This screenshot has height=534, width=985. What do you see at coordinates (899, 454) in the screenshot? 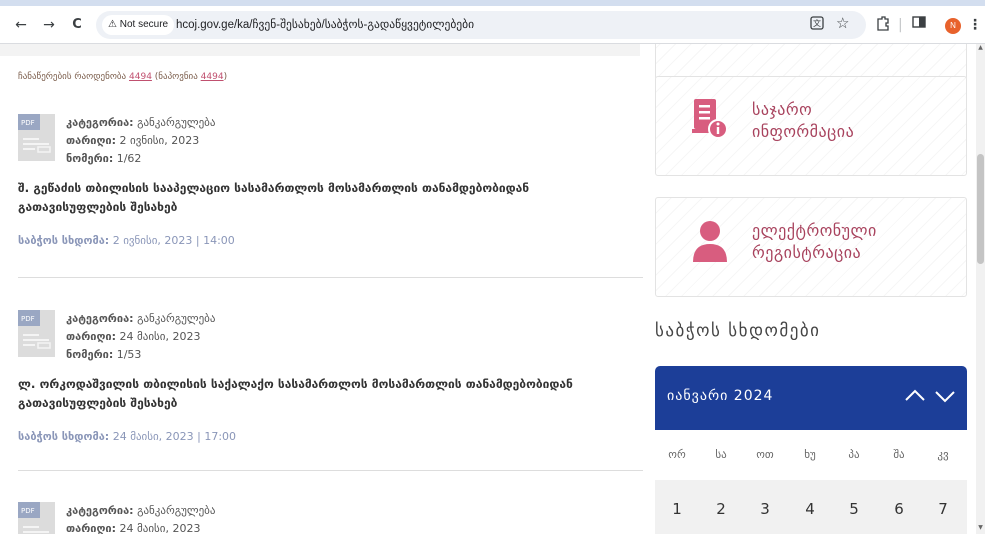
I see `weekday: შა` at bounding box center [899, 454].